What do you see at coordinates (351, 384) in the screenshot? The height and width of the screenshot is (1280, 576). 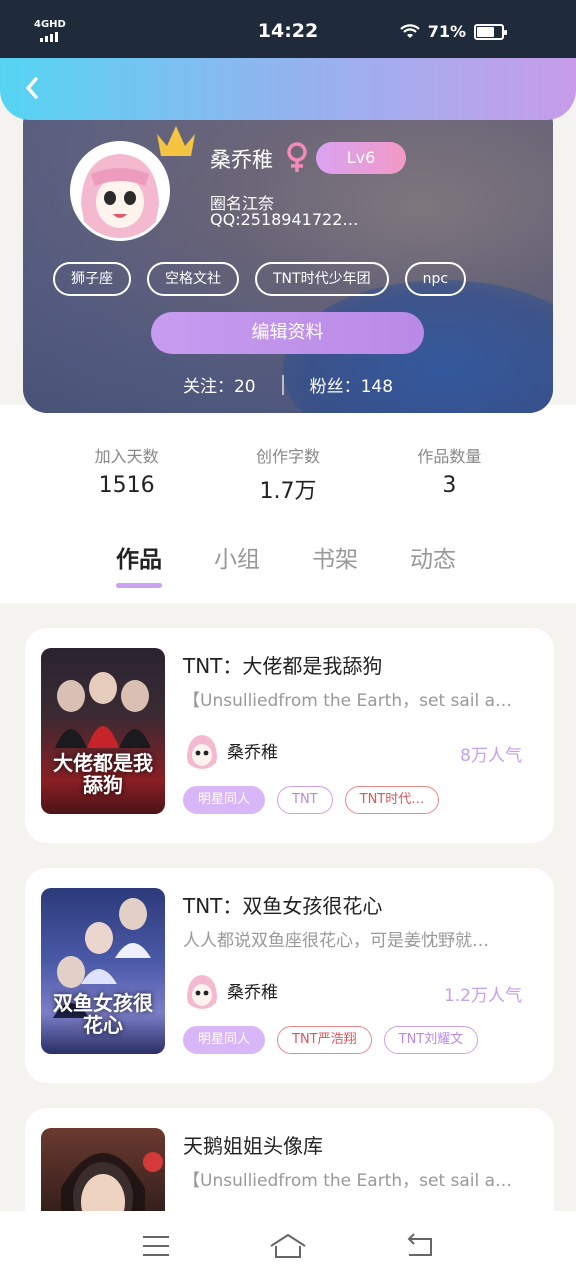 I see `fans-link: 粉丝：148` at bounding box center [351, 384].